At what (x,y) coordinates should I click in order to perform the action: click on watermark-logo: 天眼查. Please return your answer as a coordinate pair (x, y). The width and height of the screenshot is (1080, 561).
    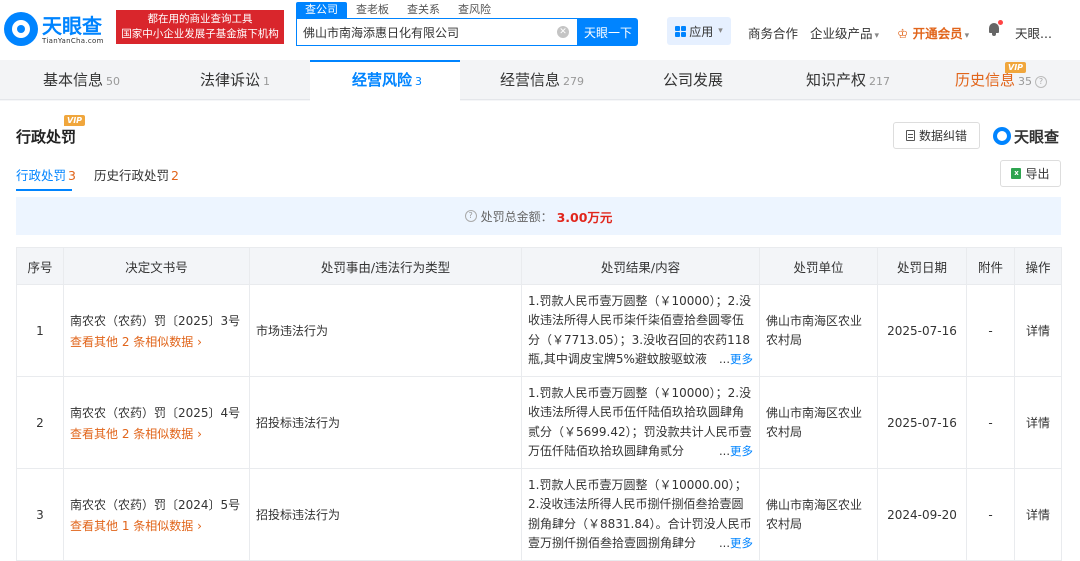
    Looking at the image, I should click on (1026, 136).